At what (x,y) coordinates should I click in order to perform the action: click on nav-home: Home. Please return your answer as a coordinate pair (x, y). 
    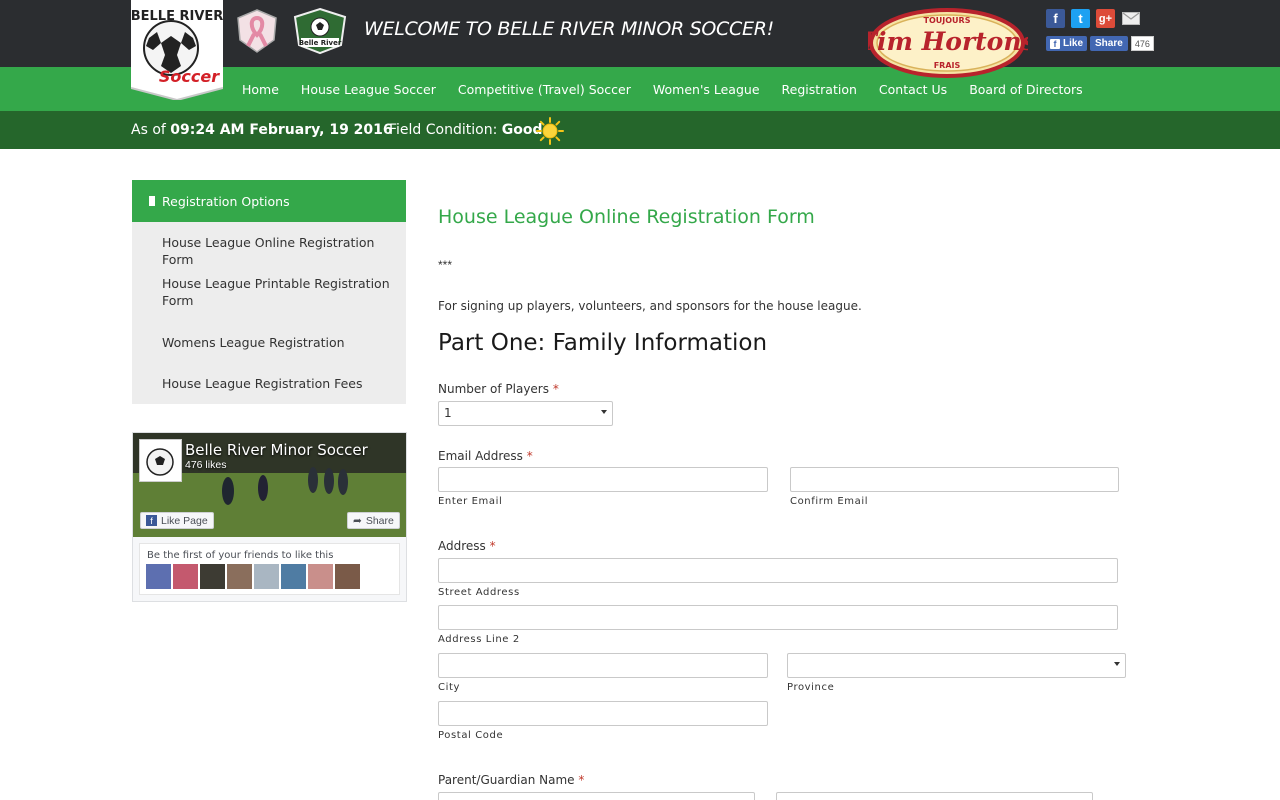
    Looking at the image, I should click on (260, 89).